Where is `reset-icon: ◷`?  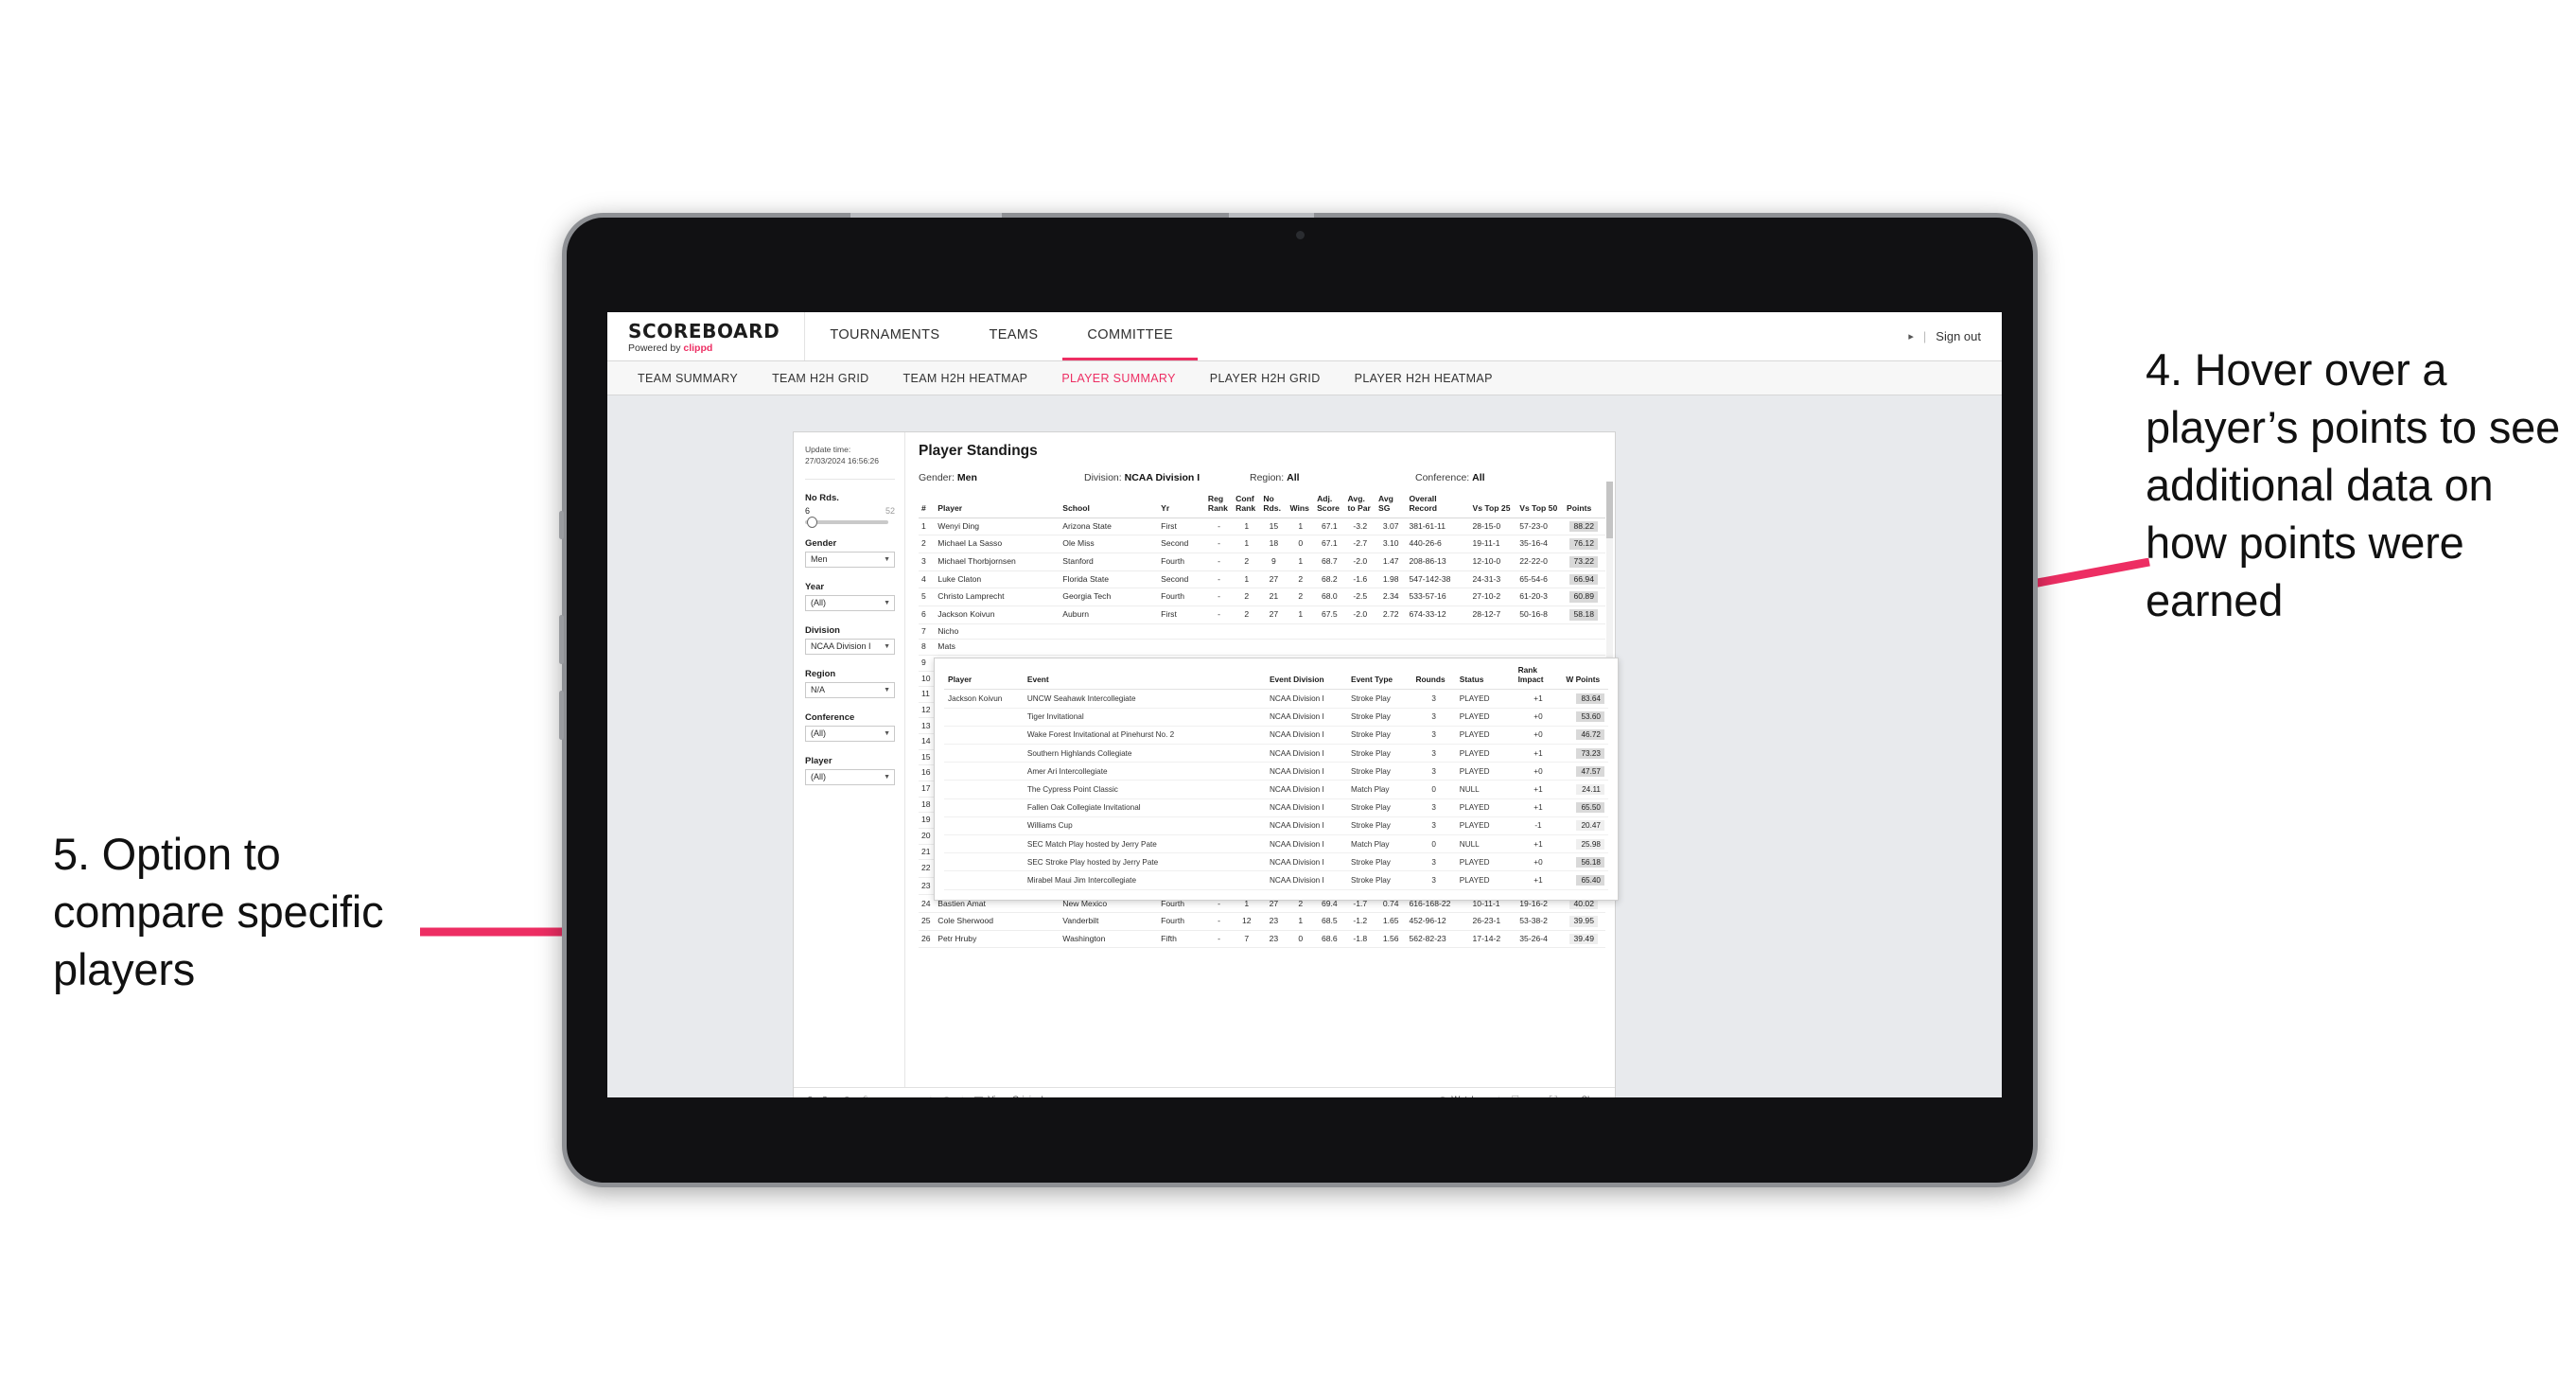
reset-icon: ◷ is located at coordinates (946, 1096).